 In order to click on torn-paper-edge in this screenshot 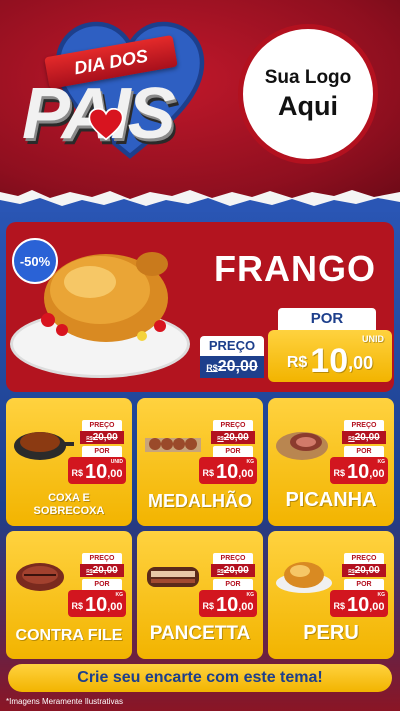, I will do `click(200, 201)`.